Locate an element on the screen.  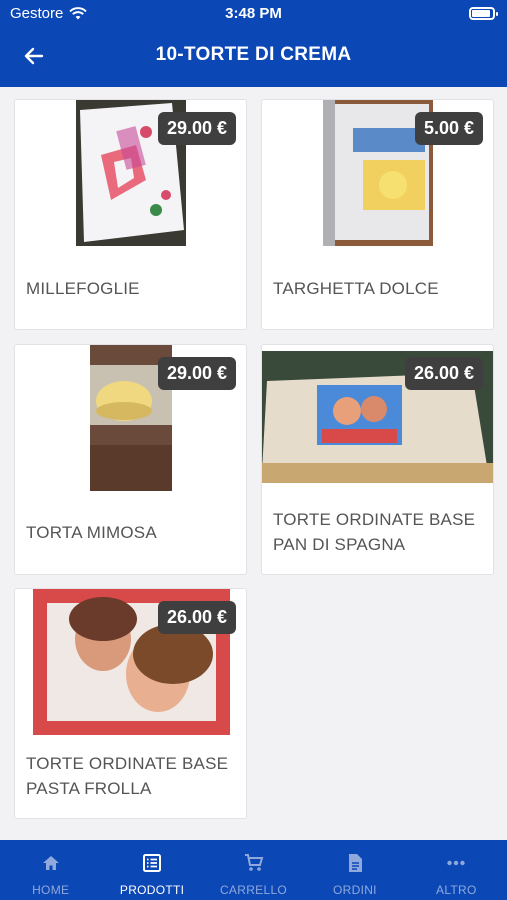
tab-home: HOME is located at coordinates (50, 870).